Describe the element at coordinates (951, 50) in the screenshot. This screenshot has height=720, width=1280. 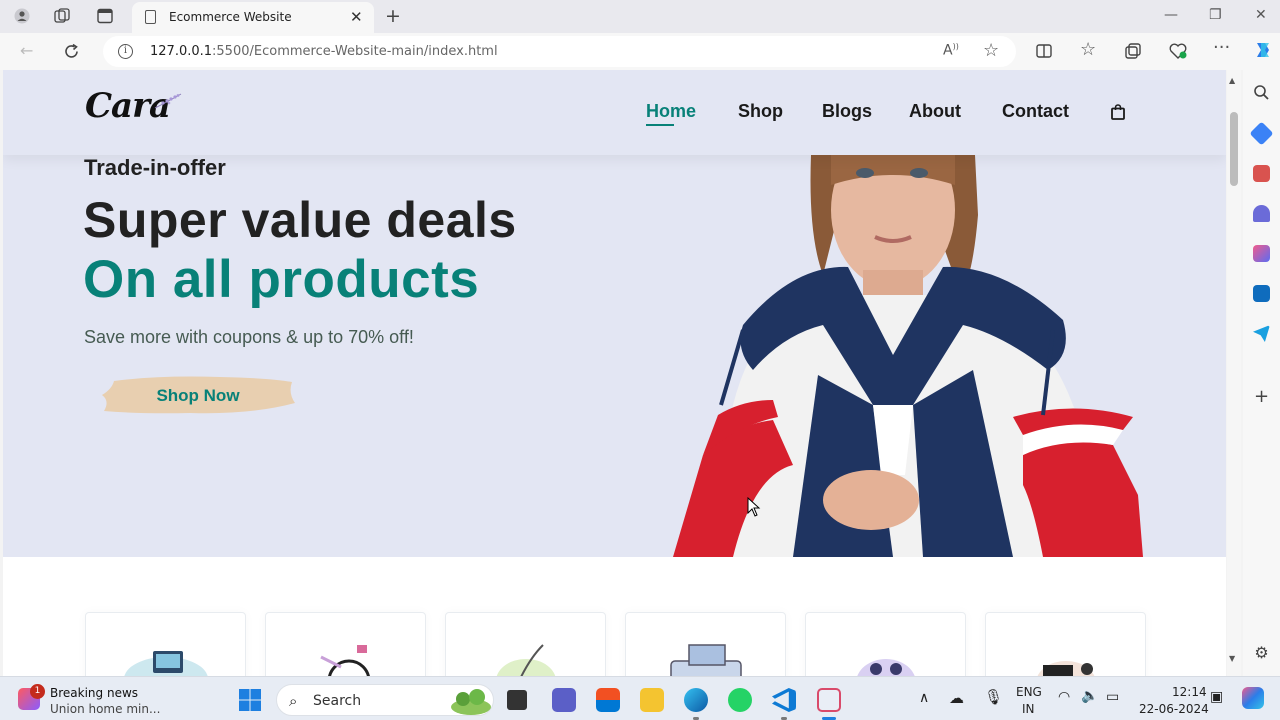
I see `read-aloud-icon: A))` at that location.